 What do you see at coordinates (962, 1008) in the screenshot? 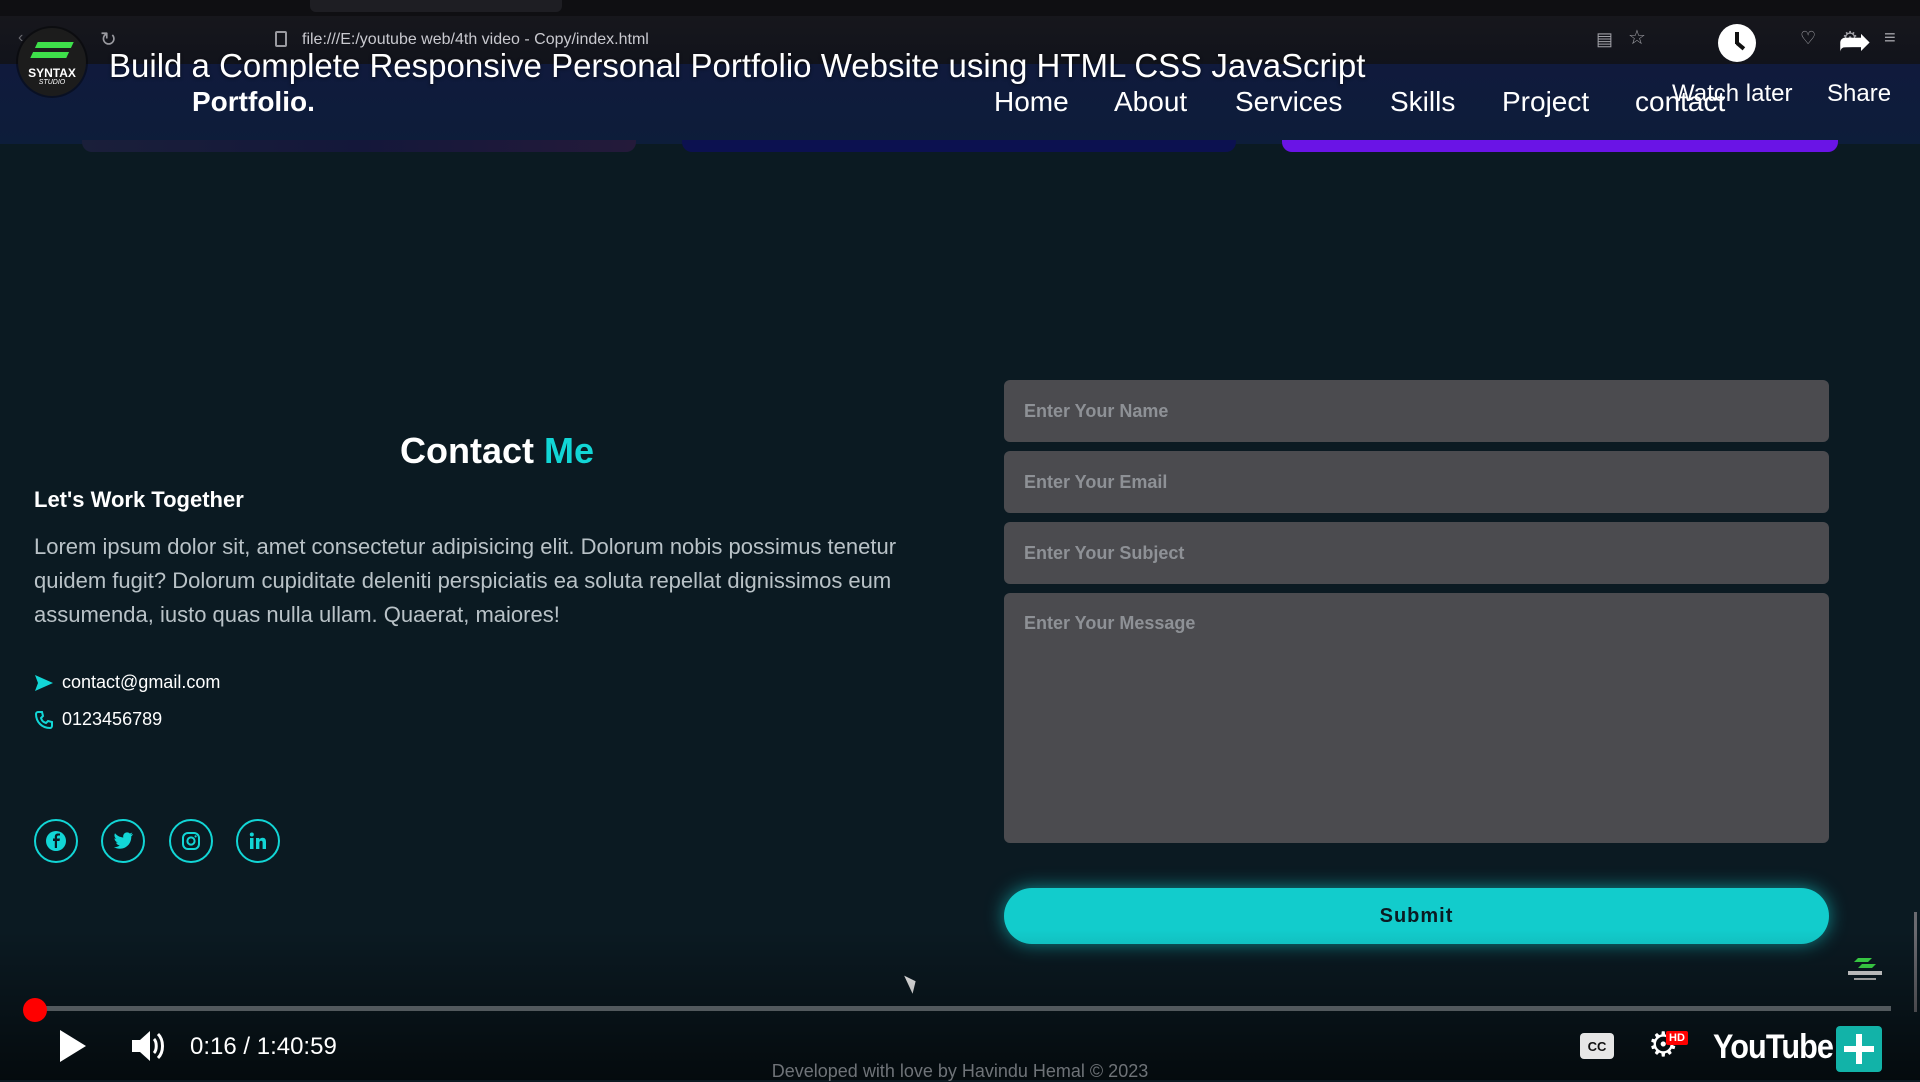
I see `progress-track` at bounding box center [962, 1008].